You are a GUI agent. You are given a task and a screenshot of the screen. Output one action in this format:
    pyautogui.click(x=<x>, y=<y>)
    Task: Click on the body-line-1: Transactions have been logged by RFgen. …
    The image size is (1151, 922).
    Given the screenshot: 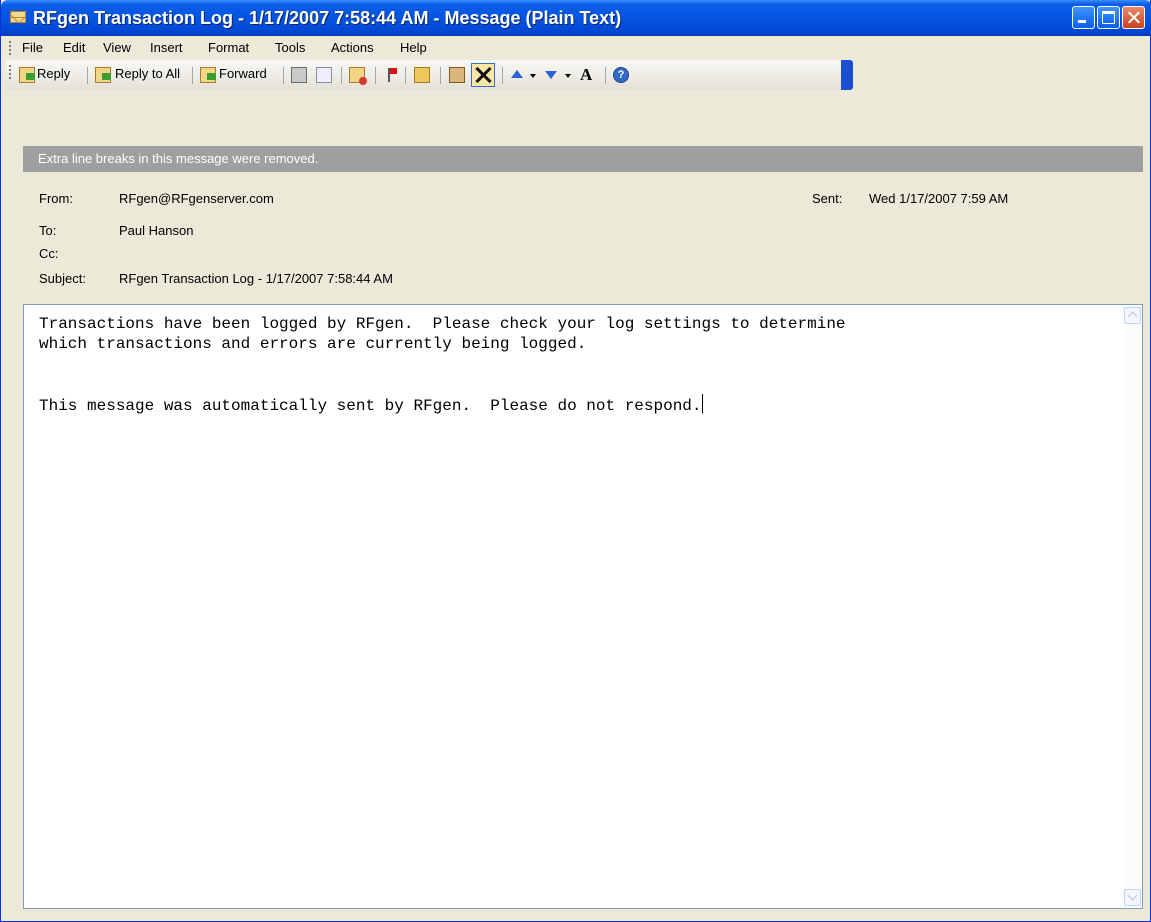 What is the action you would take?
    pyautogui.click(x=442, y=324)
    